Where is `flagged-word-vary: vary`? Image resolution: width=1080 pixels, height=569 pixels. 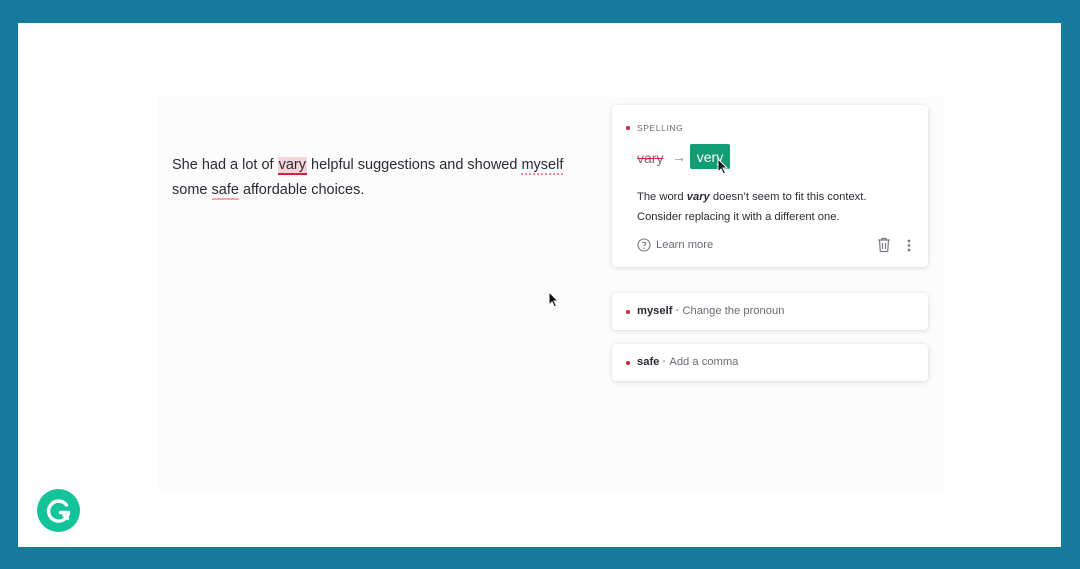 flagged-word-vary: vary is located at coordinates (292, 166).